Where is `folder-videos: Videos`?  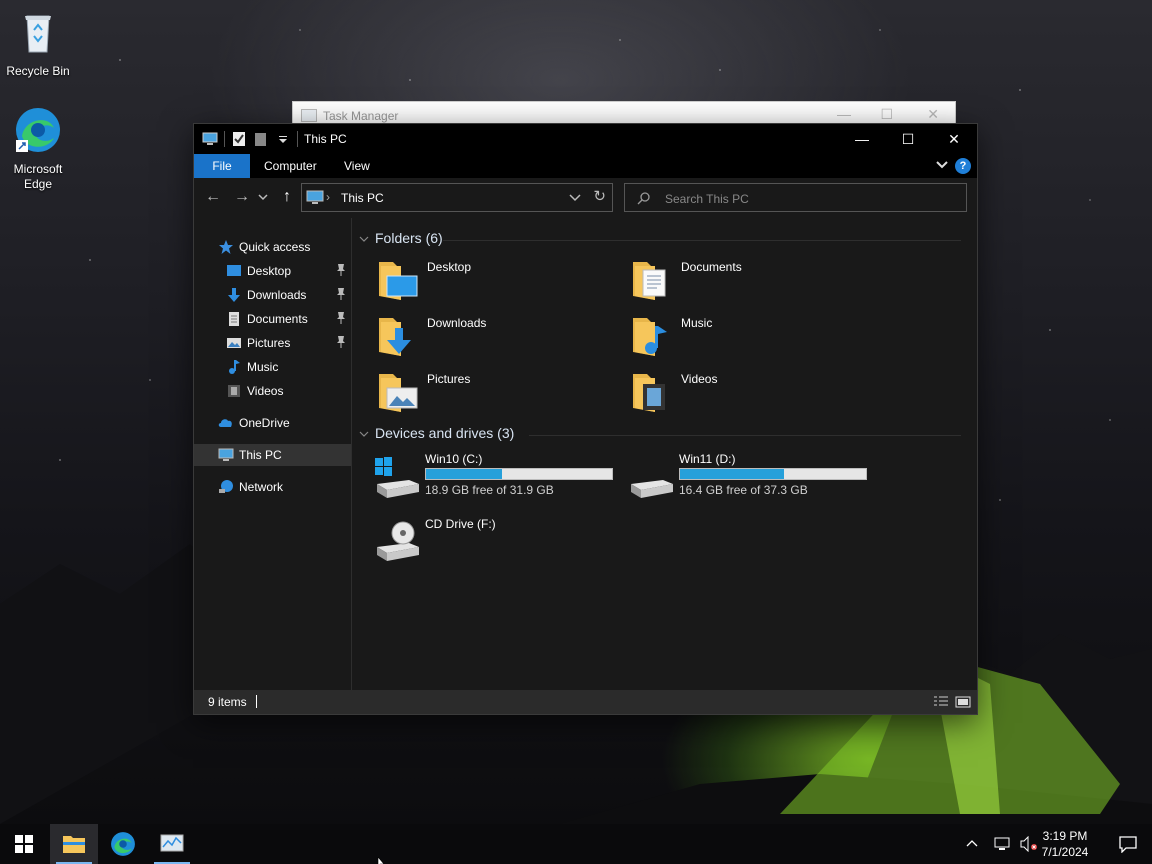
folder-videos: Videos is located at coordinates (749, 394).